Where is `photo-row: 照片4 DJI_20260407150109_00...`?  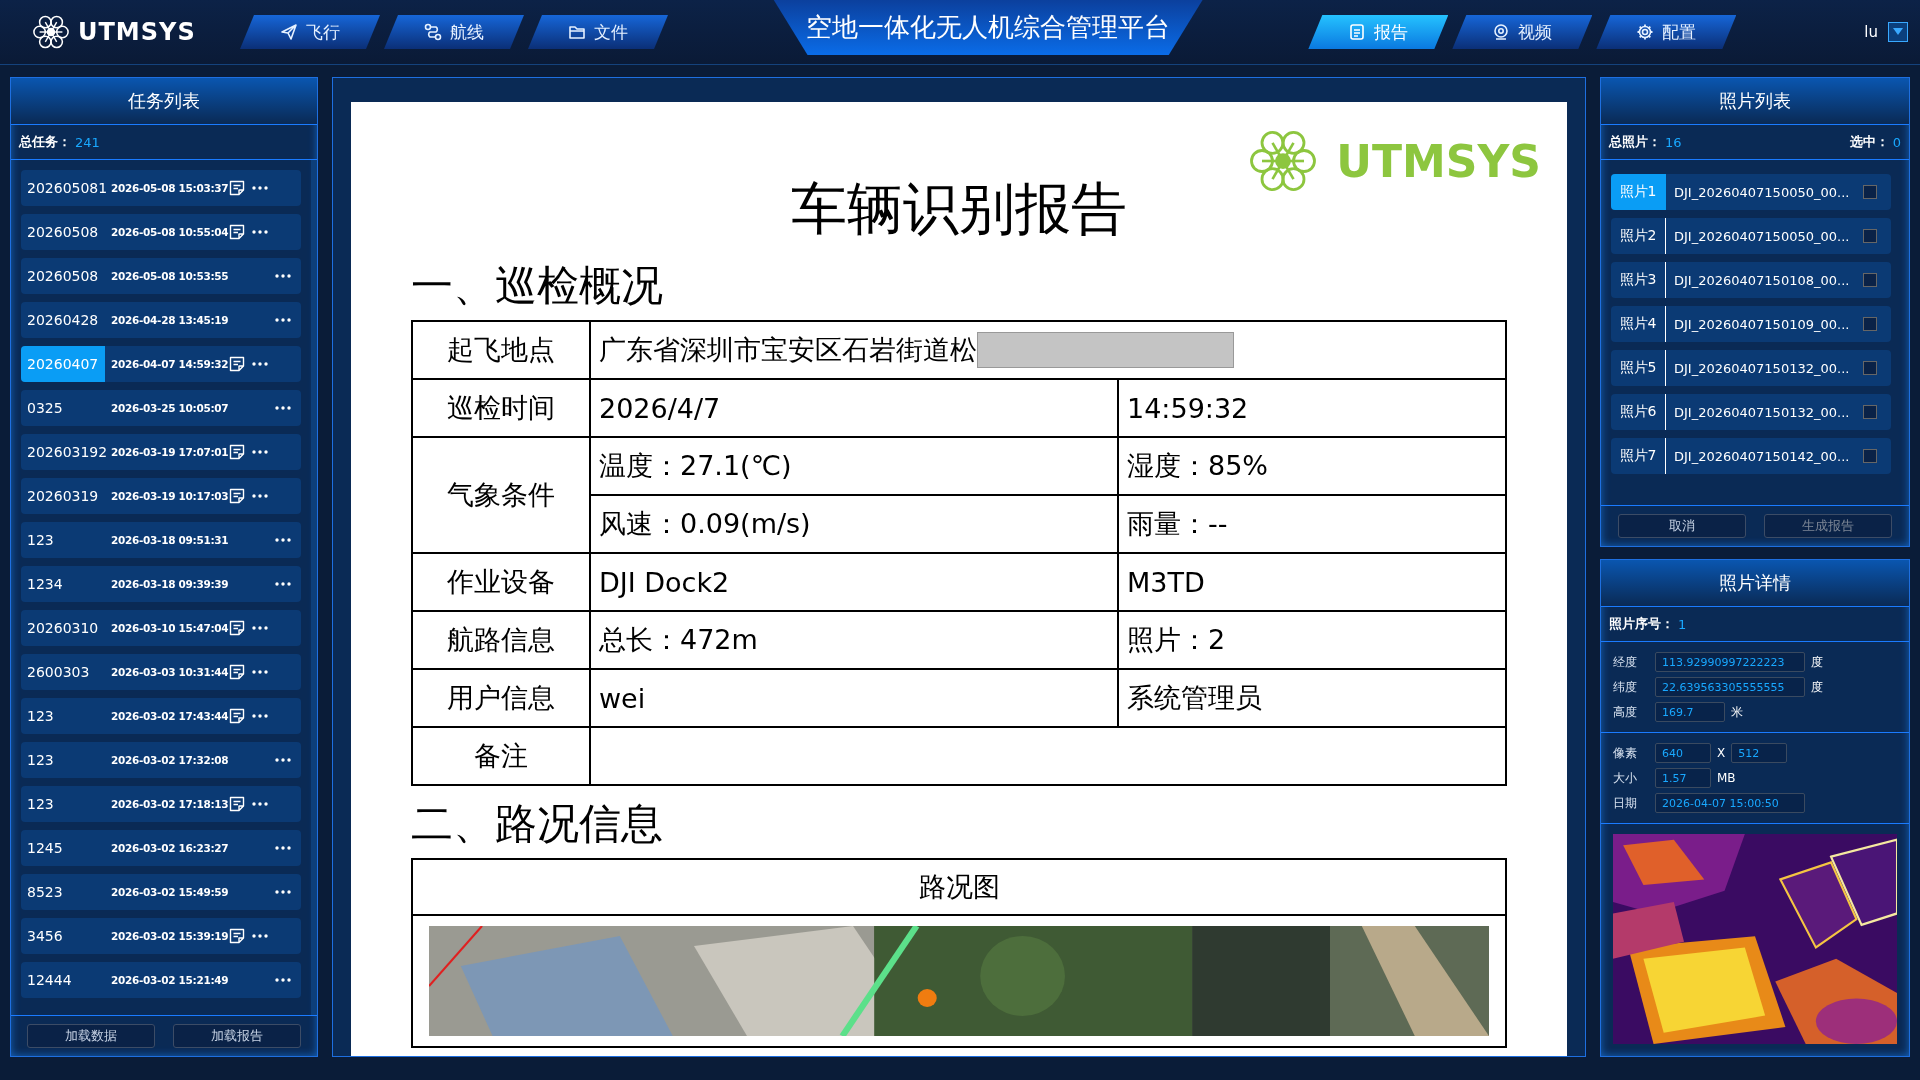
photo-row: 照片4 DJI_20260407150109_00... is located at coordinates (1751, 324).